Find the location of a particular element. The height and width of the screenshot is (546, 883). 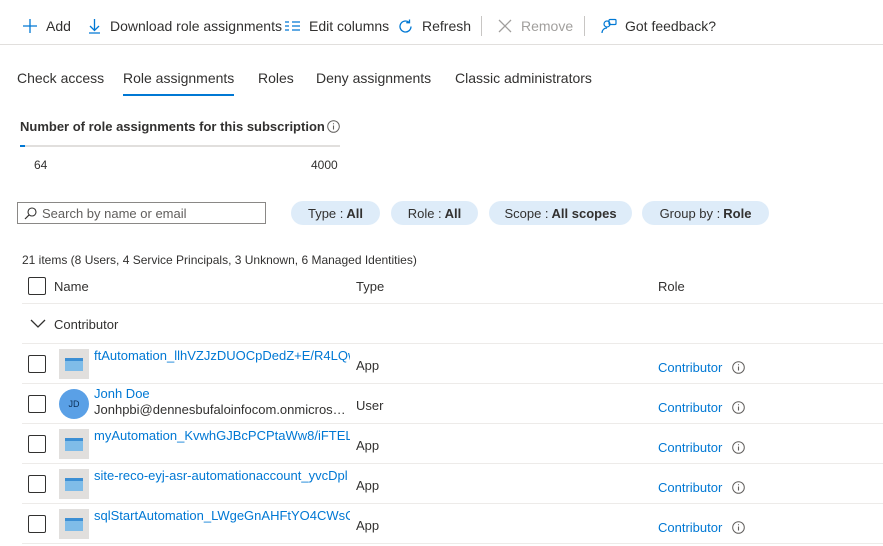

download-icon is located at coordinates (94, 26).